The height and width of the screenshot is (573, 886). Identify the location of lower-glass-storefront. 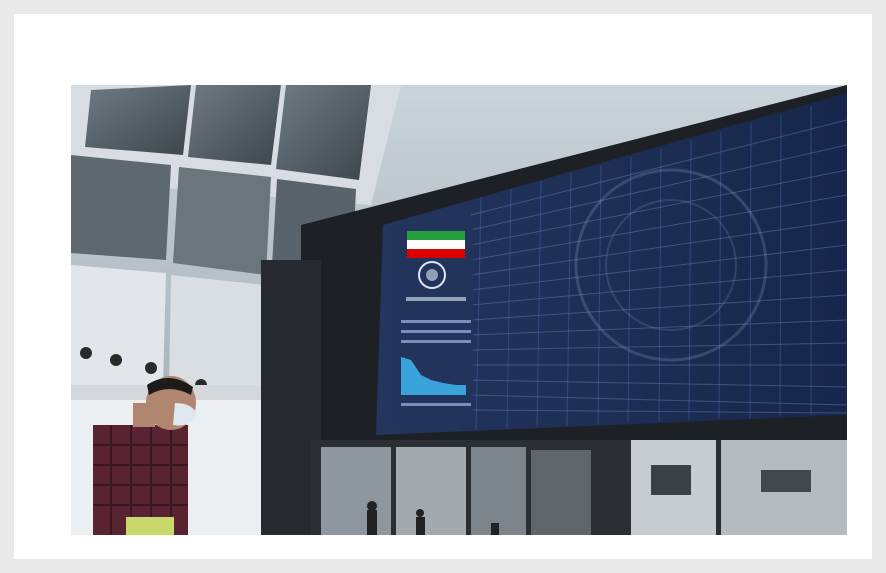
(579, 487).